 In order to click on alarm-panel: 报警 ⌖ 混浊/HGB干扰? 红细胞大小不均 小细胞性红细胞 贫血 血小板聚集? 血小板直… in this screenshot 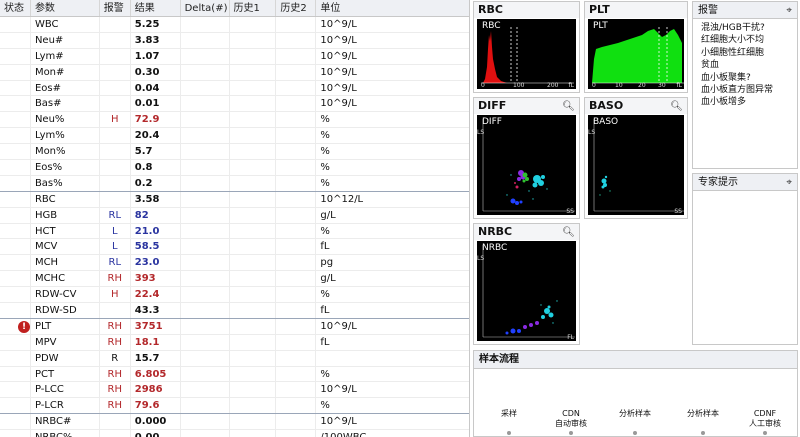, I will do `click(745, 85)`.